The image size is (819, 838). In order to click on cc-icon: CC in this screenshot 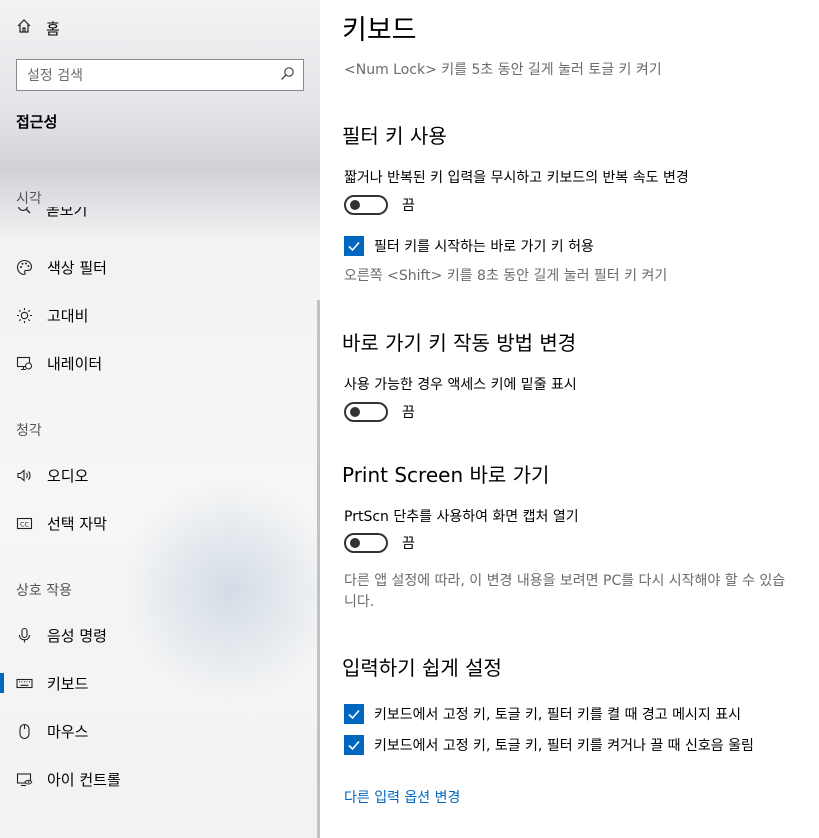, I will do `click(24, 523)`.